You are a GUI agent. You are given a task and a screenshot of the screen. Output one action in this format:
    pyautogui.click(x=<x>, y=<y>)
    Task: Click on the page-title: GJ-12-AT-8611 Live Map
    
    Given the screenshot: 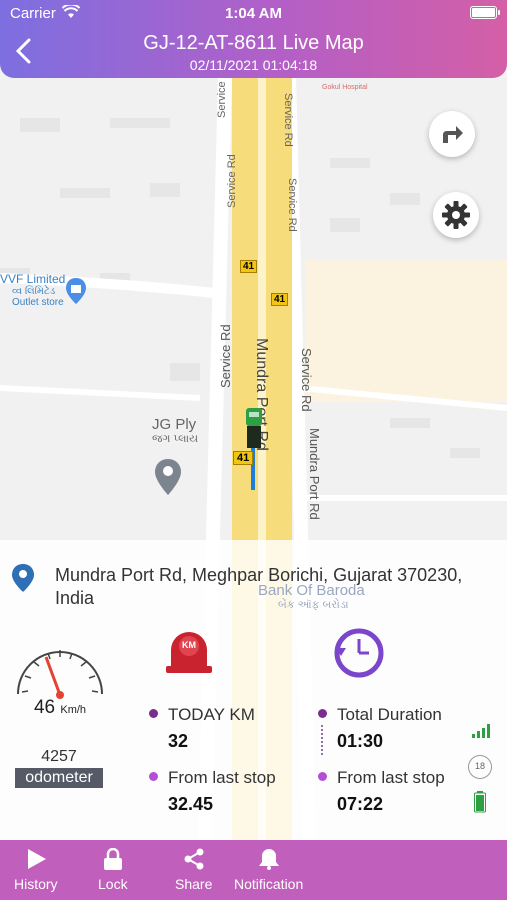 What is the action you would take?
    pyautogui.click(x=253, y=43)
    